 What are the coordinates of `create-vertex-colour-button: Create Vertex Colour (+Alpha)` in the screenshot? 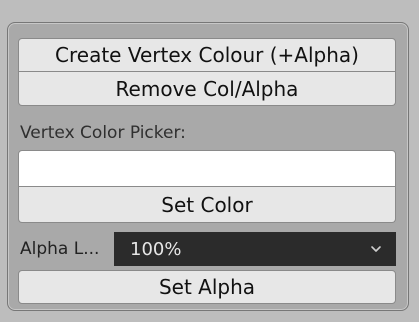 It's located at (207, 55).